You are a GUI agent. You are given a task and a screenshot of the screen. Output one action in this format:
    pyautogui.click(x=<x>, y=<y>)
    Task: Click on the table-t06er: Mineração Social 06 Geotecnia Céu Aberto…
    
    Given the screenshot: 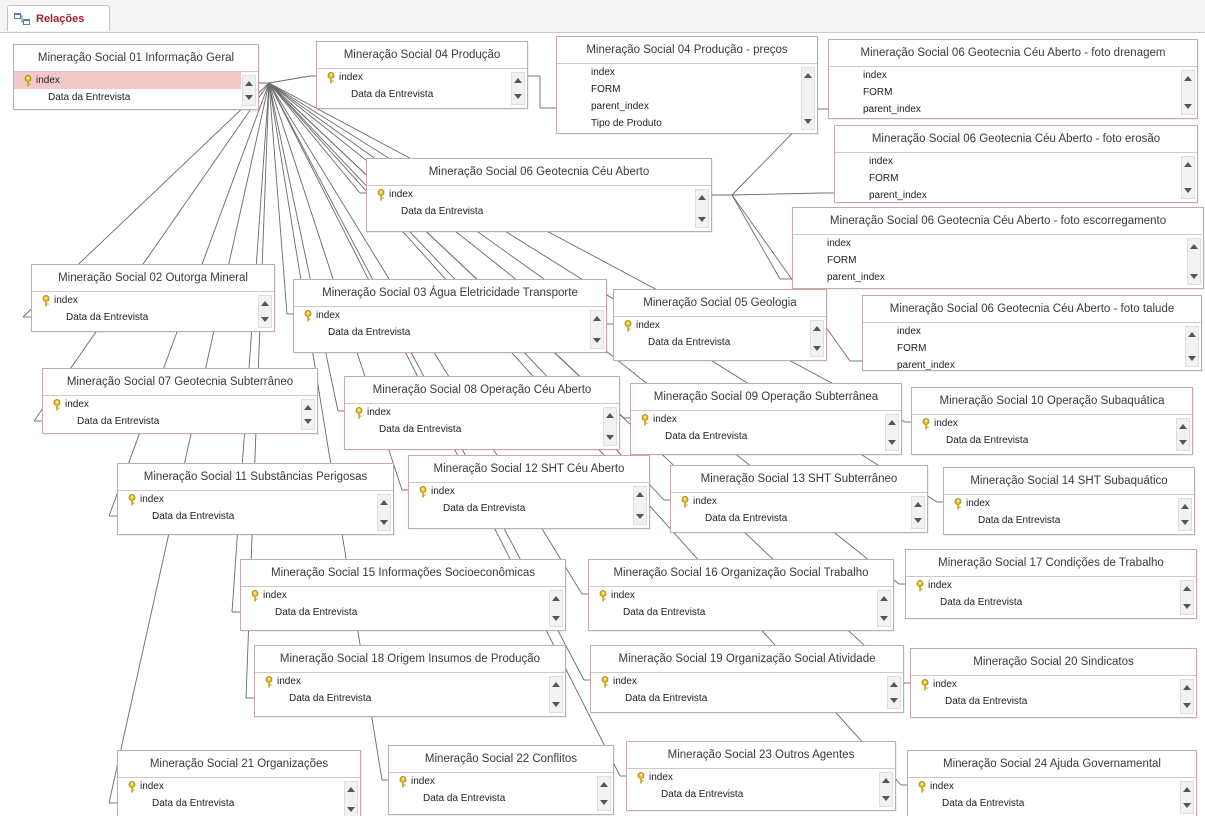 What is the action you would take?
    pyautogui.click(x=1016, y=164)
    